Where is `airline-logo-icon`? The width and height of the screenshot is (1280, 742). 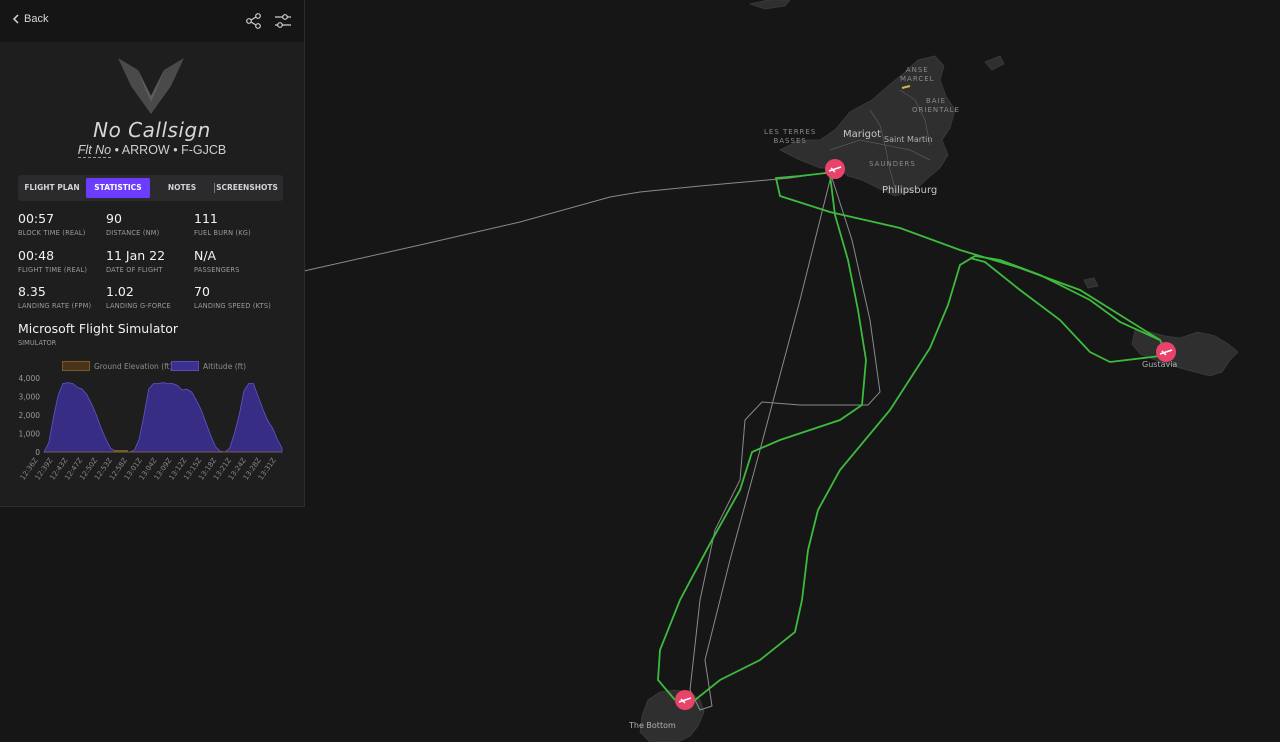 airline-logo-icon is located at coordinates (151, 86).